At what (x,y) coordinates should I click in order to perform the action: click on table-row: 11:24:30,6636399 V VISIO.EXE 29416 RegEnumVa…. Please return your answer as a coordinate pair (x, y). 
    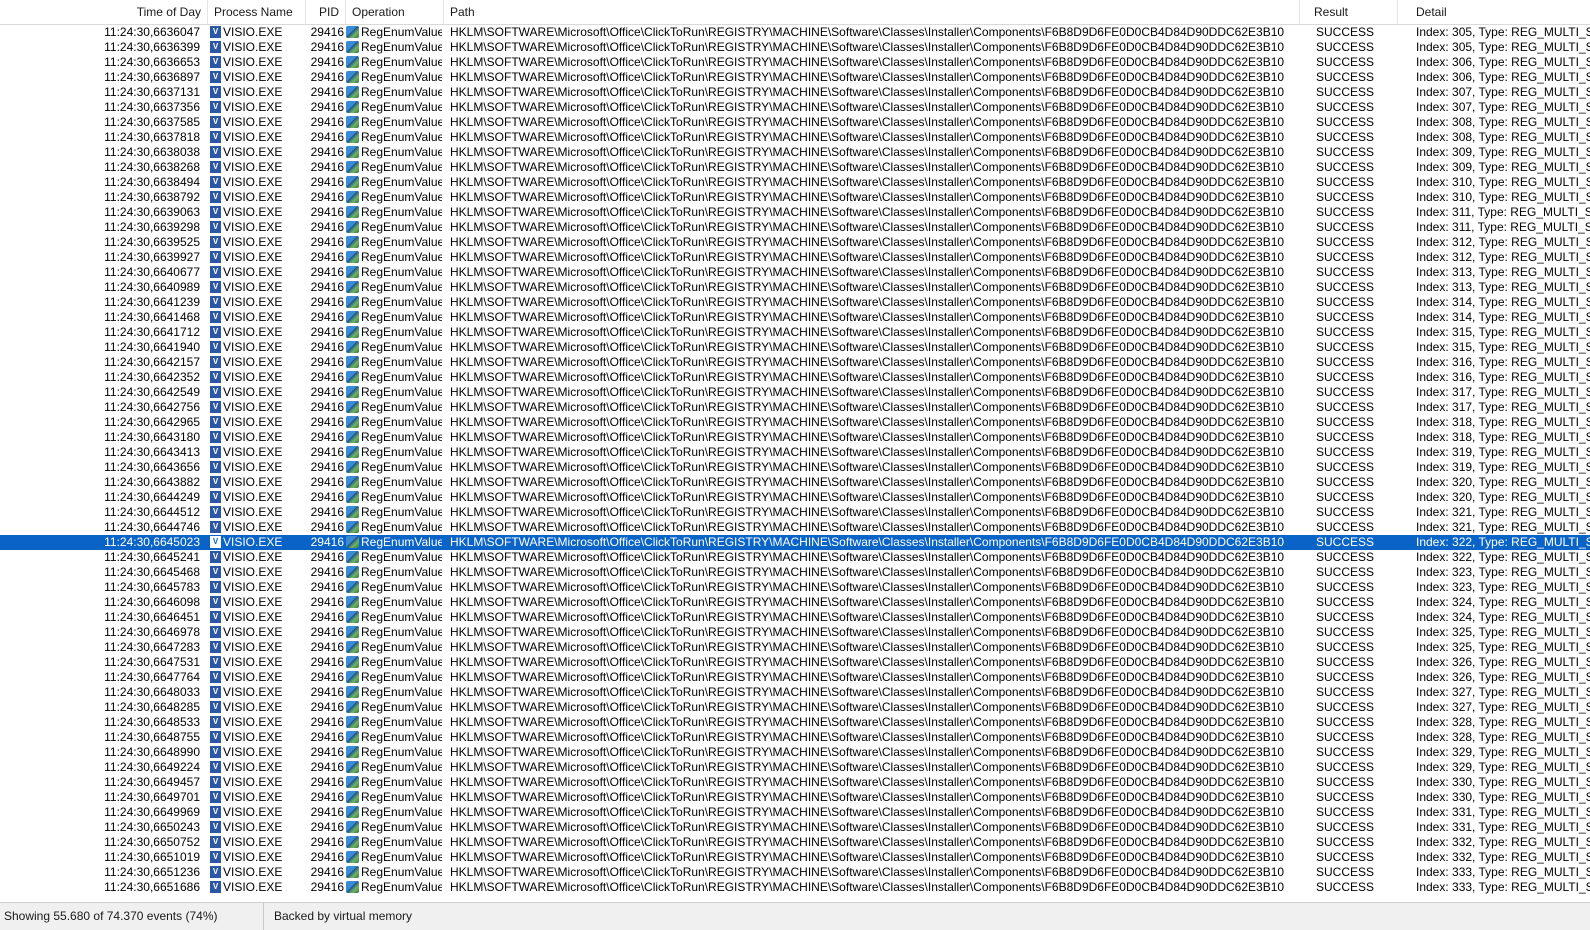
    Looking at the image, I should click on (795, 47).